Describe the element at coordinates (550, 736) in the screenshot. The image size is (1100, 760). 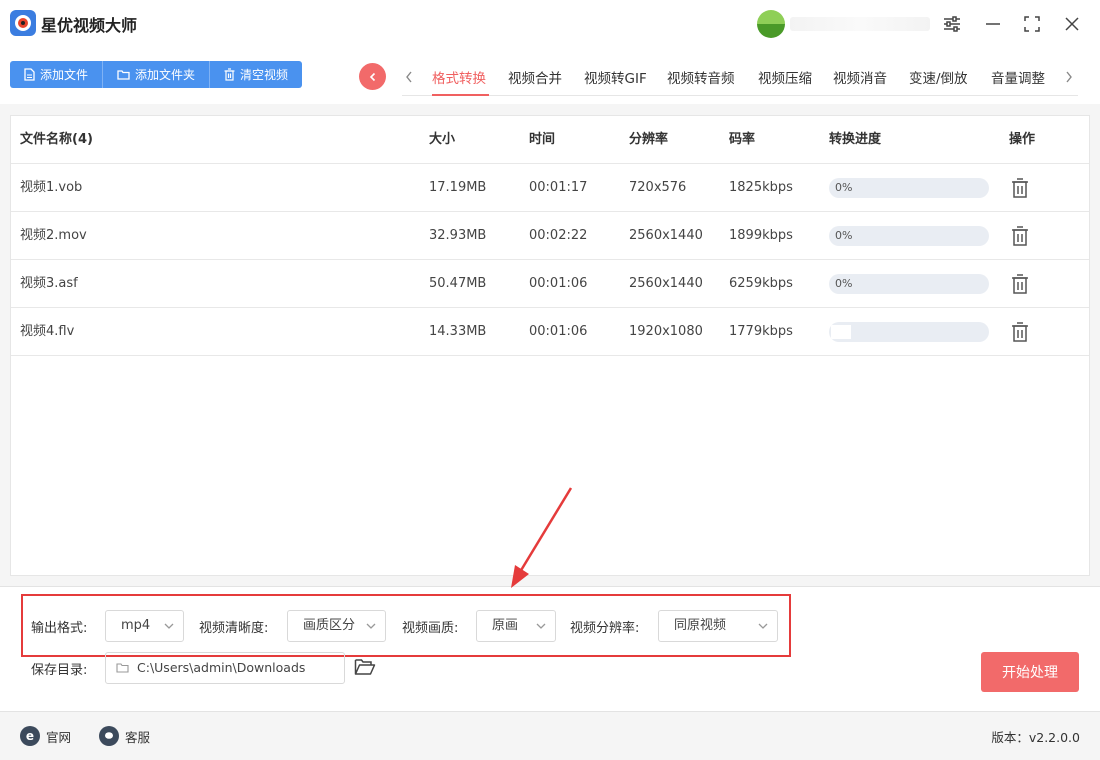
I see `footer: e 官网 客服 版本：v2.2.0.0` at that location.